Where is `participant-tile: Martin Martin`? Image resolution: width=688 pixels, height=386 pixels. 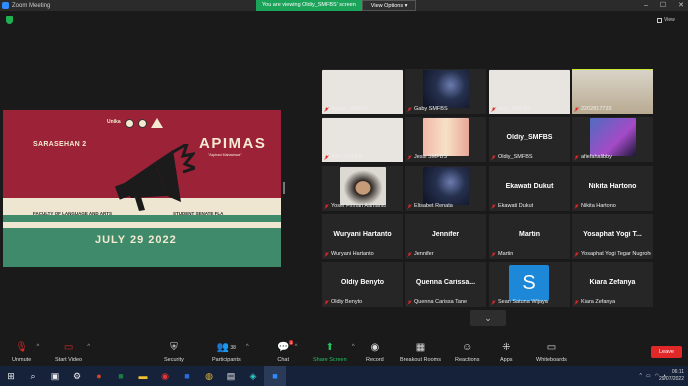 participant-tile: Martin Martin is located at coordinates (529, 236).